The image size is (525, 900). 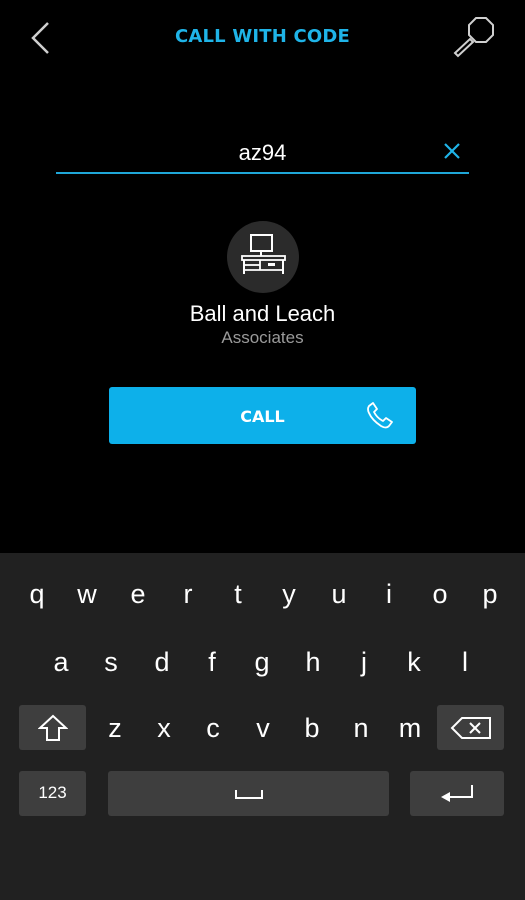 I want to click on key: i, so click(x=389, y=594).